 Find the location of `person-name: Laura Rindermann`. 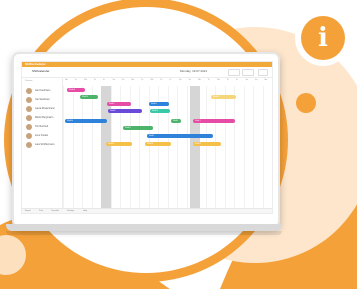

person-name: Laura Rindermann is located at coordinates (45, 108).